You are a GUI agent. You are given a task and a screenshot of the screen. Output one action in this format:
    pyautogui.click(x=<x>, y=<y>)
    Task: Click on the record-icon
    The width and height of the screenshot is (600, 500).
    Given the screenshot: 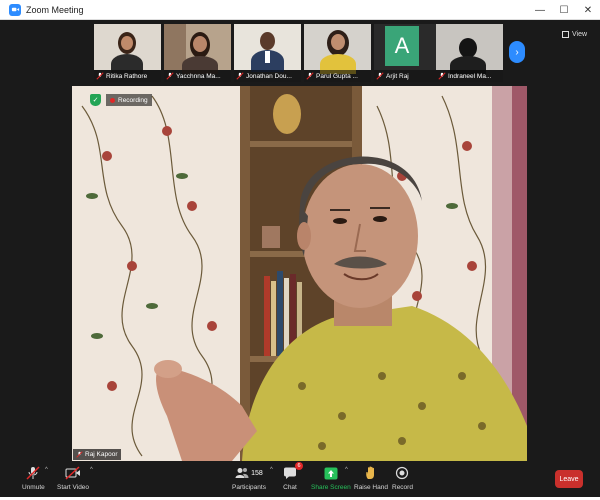 What is the action you would take?
    pyautogui.click(x=402, y=473)
    